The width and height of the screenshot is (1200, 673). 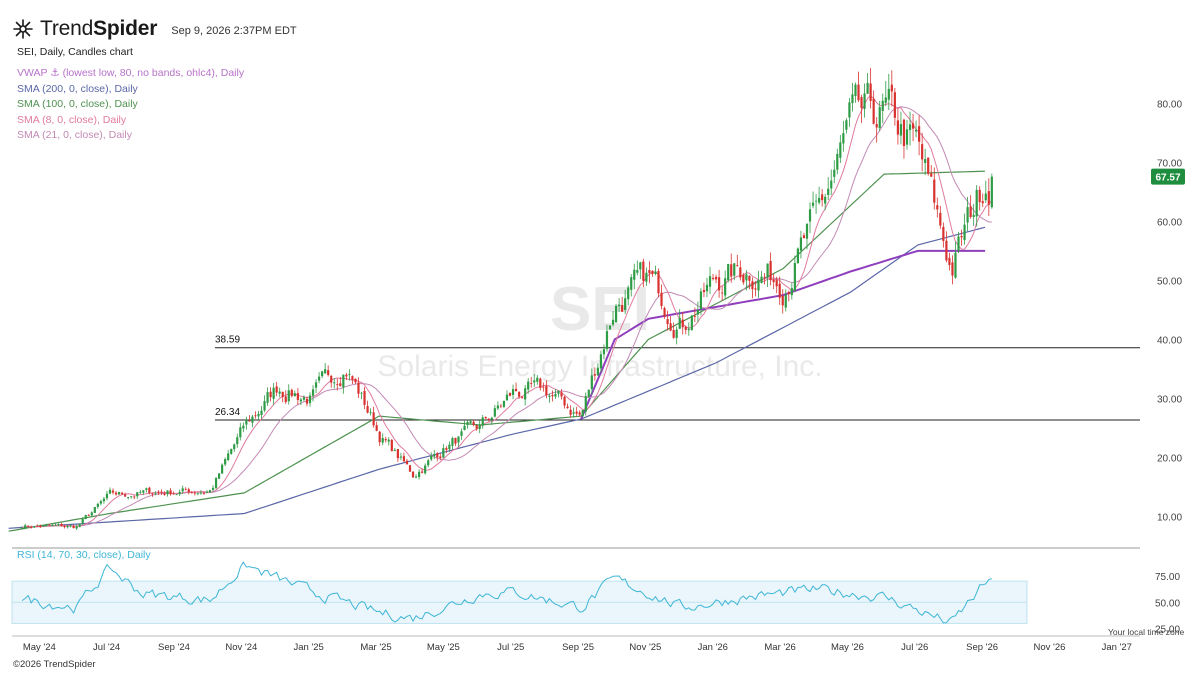 I want to click on legend-sma200: SMA (200, 0, close), Daily, so click(x=130, y=90).